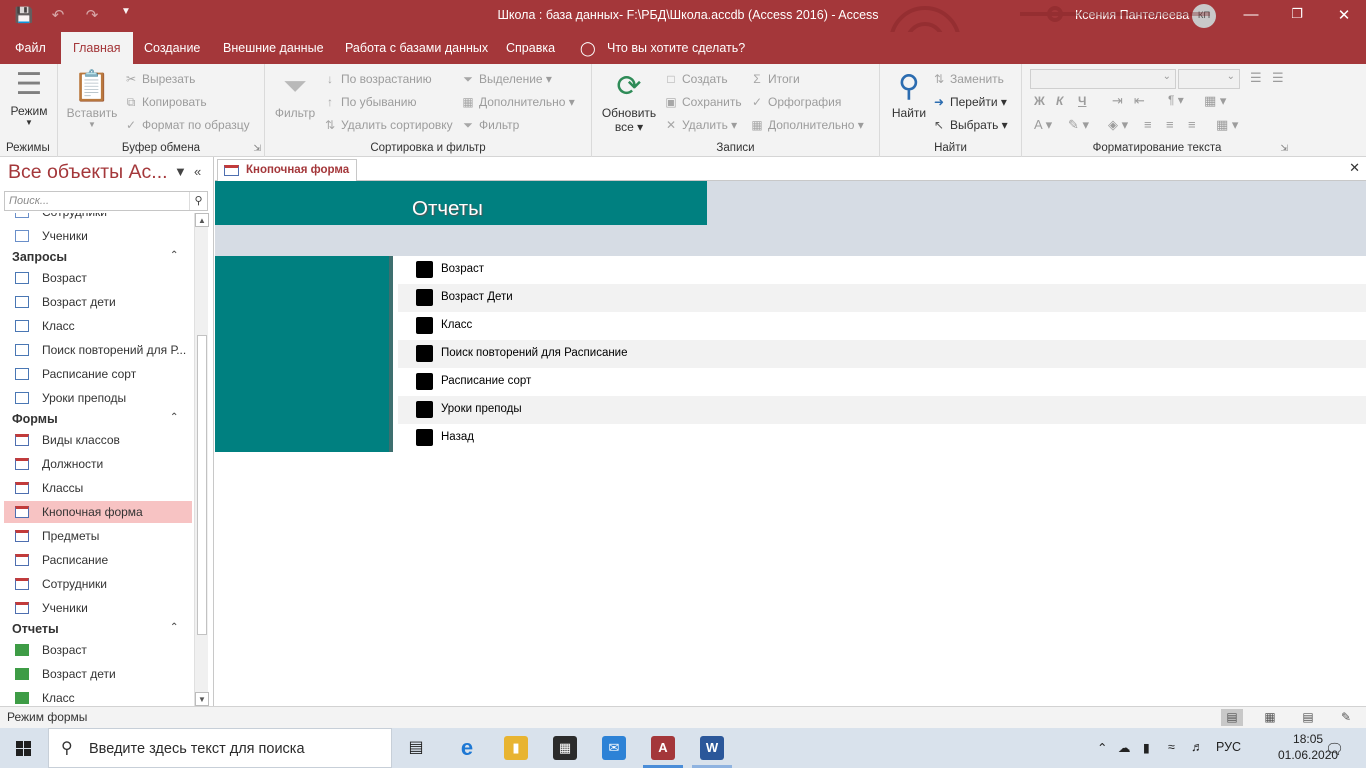 The image size is (1366, 768). What do you see at coordinates (1117, 101) in the screenshot?
I see `increase-indent-icon: ⇥` at bounding box center [1117, 101].